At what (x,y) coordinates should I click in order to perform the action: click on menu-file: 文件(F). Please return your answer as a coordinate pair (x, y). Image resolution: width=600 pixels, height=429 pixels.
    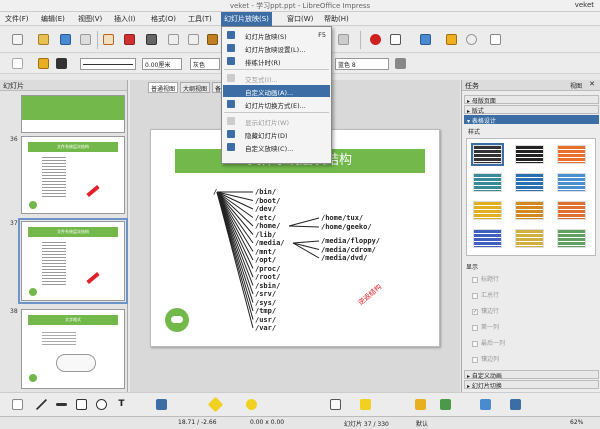
    Looking at the image, I should click on (17, 19).